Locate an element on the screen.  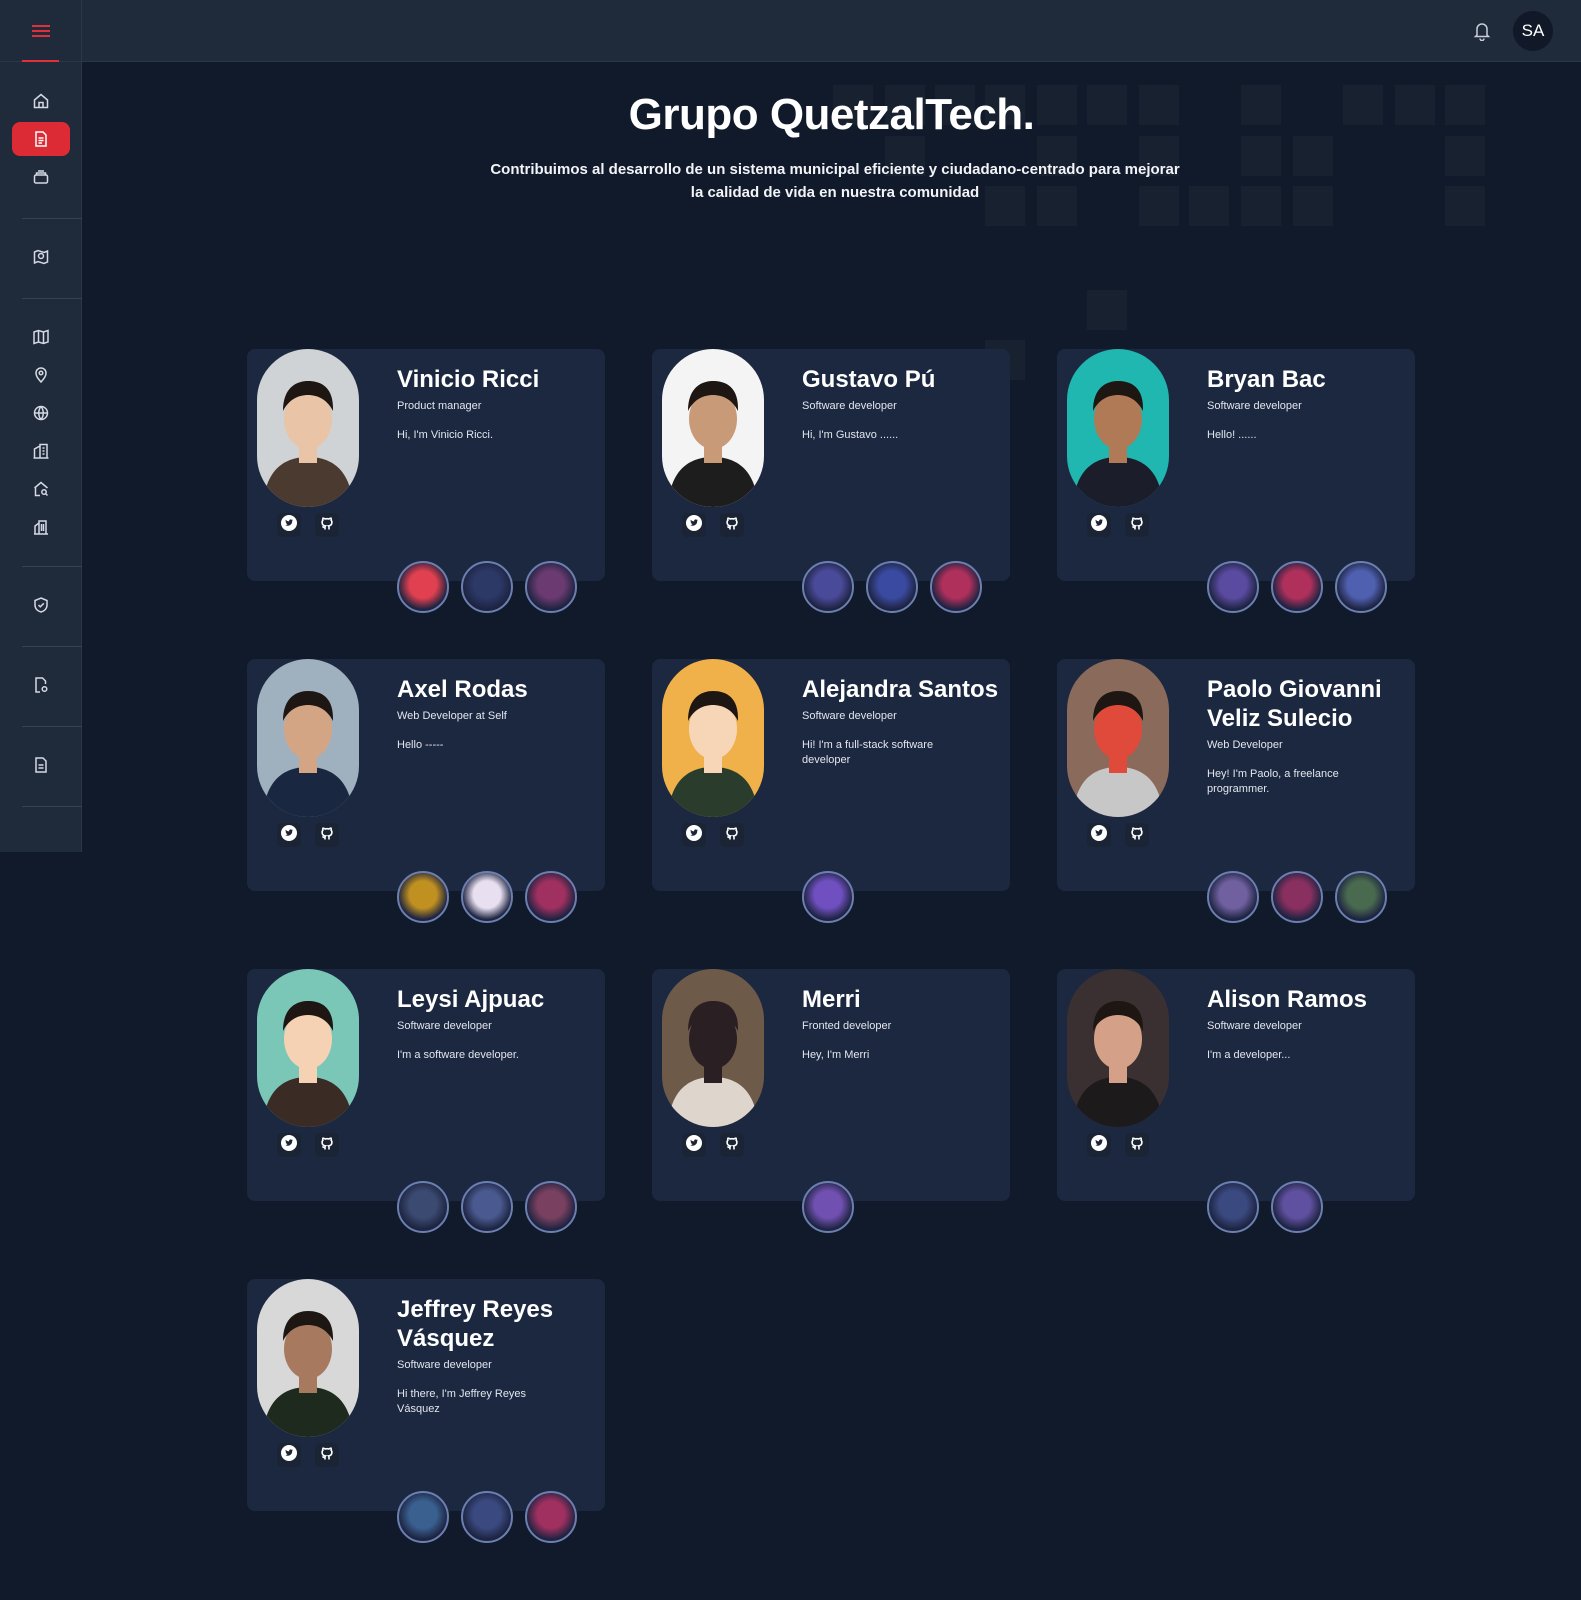
sidebar-item-buildings is located at coordinates (41, 451).